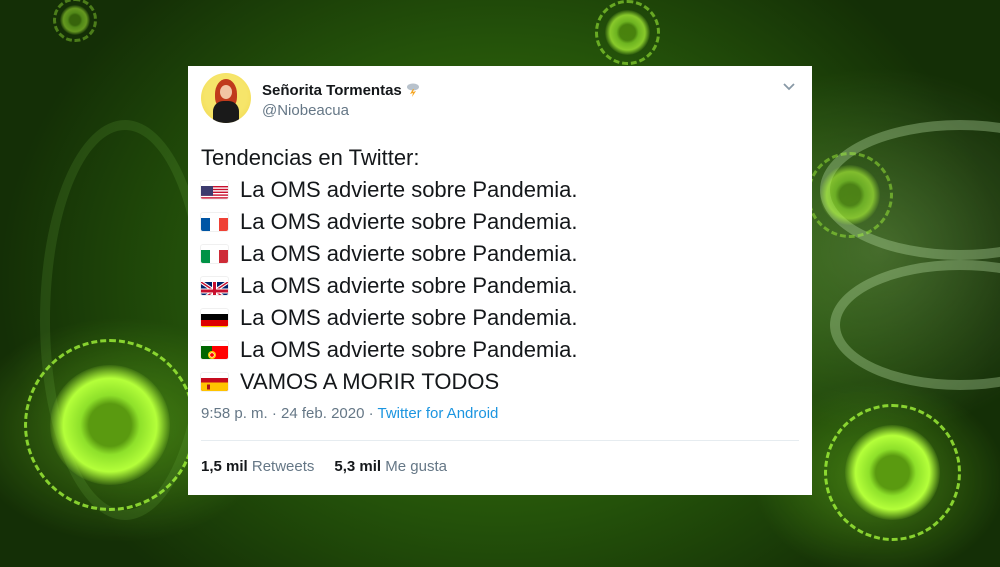  I want to click on storm-cloud-icon, so click(413, 90).